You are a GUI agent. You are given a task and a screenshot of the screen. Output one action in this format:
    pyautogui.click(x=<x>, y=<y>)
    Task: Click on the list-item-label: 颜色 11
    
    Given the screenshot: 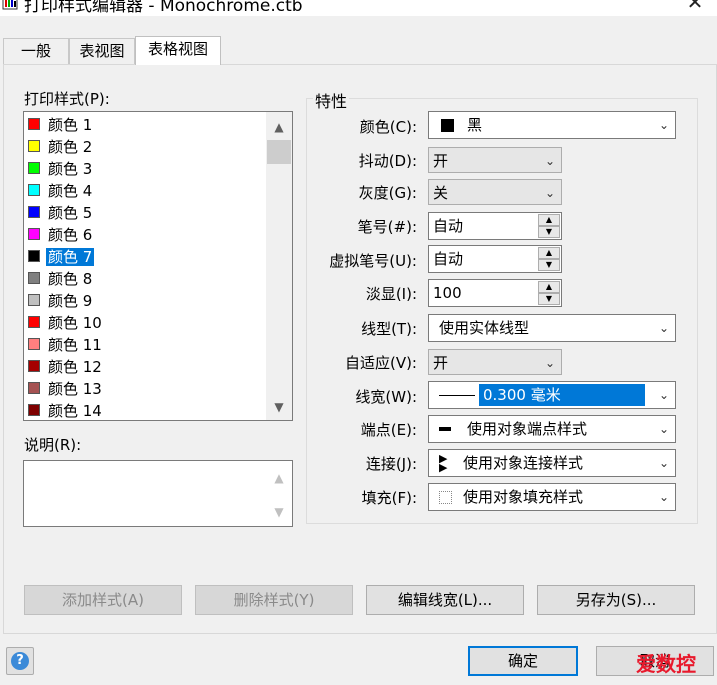 What is the action you would take?
    pyautogui.click(x=75, y=345)
    